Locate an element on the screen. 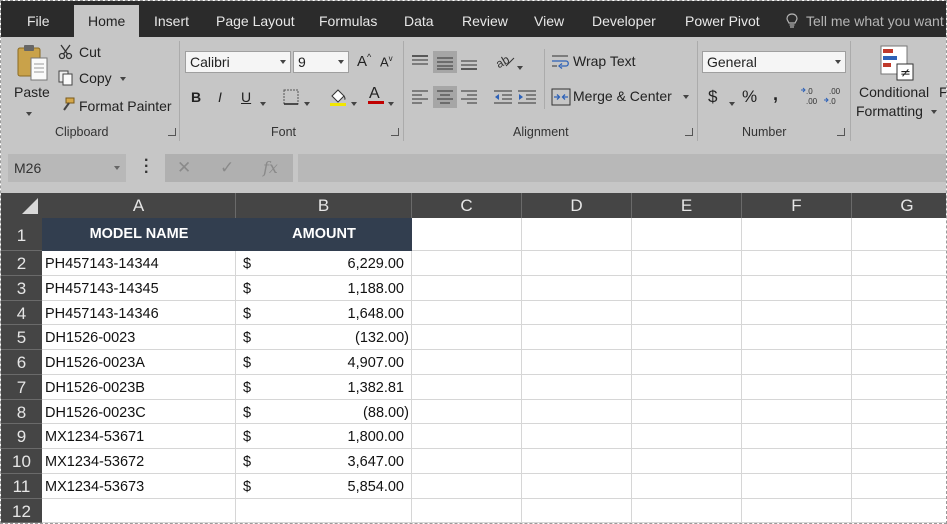  cell-model-name: MX1234-53673 is located at coordinates (139, 486).